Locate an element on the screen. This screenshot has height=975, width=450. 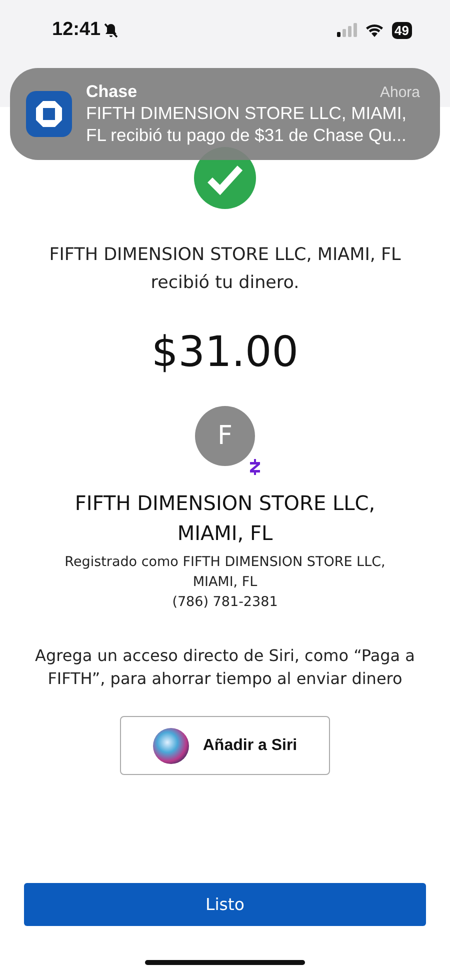
notification-app: Chase is located at coordinates (112, 92).